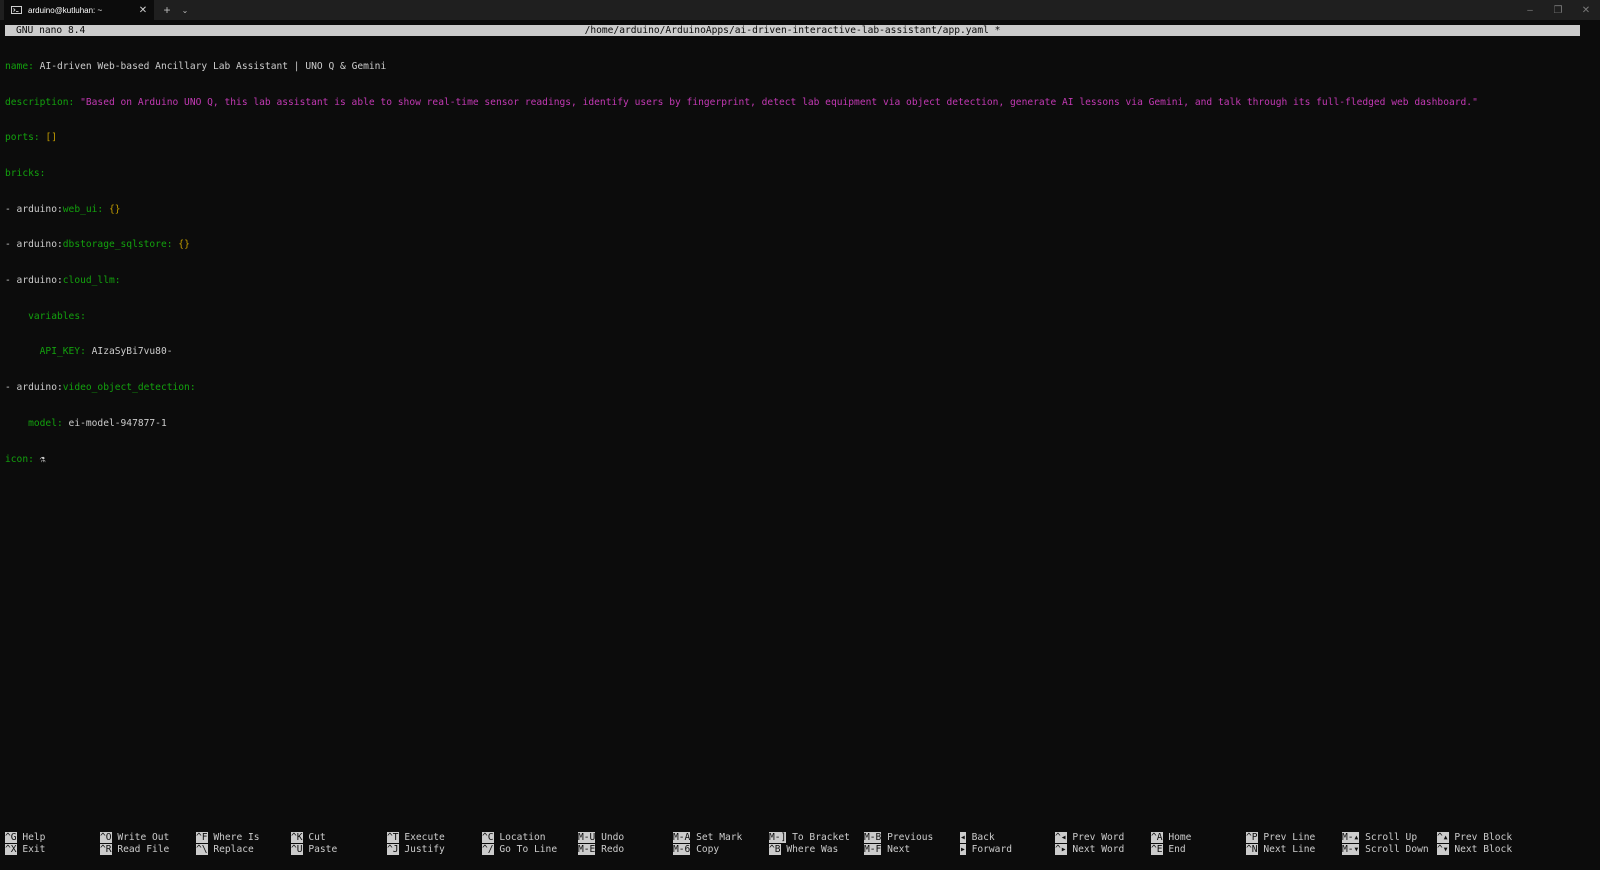 The height and width of the screenshot is (870, 1600). What do you see at coordinates (225, 849) in the screenshot?
I see `shortcut-item: ^\ Replace` at bounding box center [225, 849].